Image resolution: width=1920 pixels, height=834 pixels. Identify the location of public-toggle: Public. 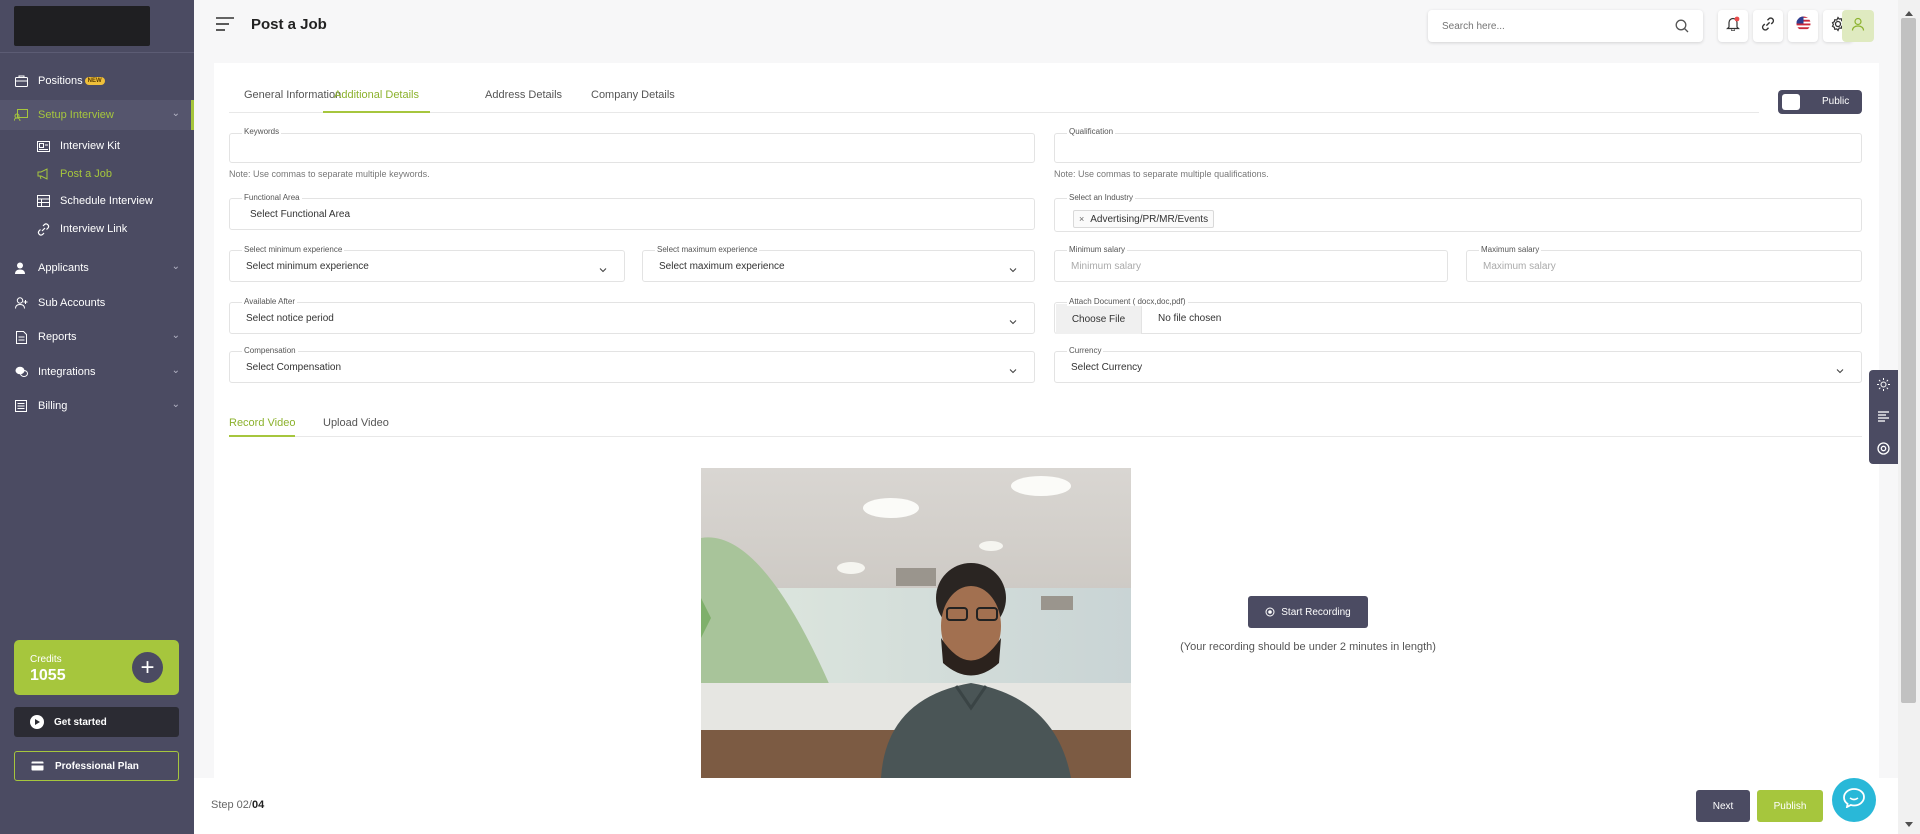
(1820, 102).